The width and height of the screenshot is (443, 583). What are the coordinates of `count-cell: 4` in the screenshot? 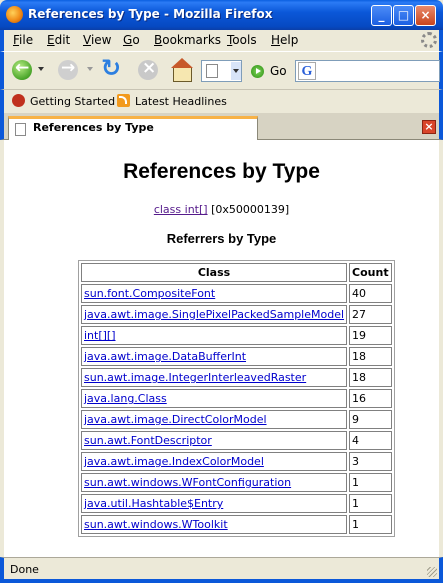 It's located at (370, 440).